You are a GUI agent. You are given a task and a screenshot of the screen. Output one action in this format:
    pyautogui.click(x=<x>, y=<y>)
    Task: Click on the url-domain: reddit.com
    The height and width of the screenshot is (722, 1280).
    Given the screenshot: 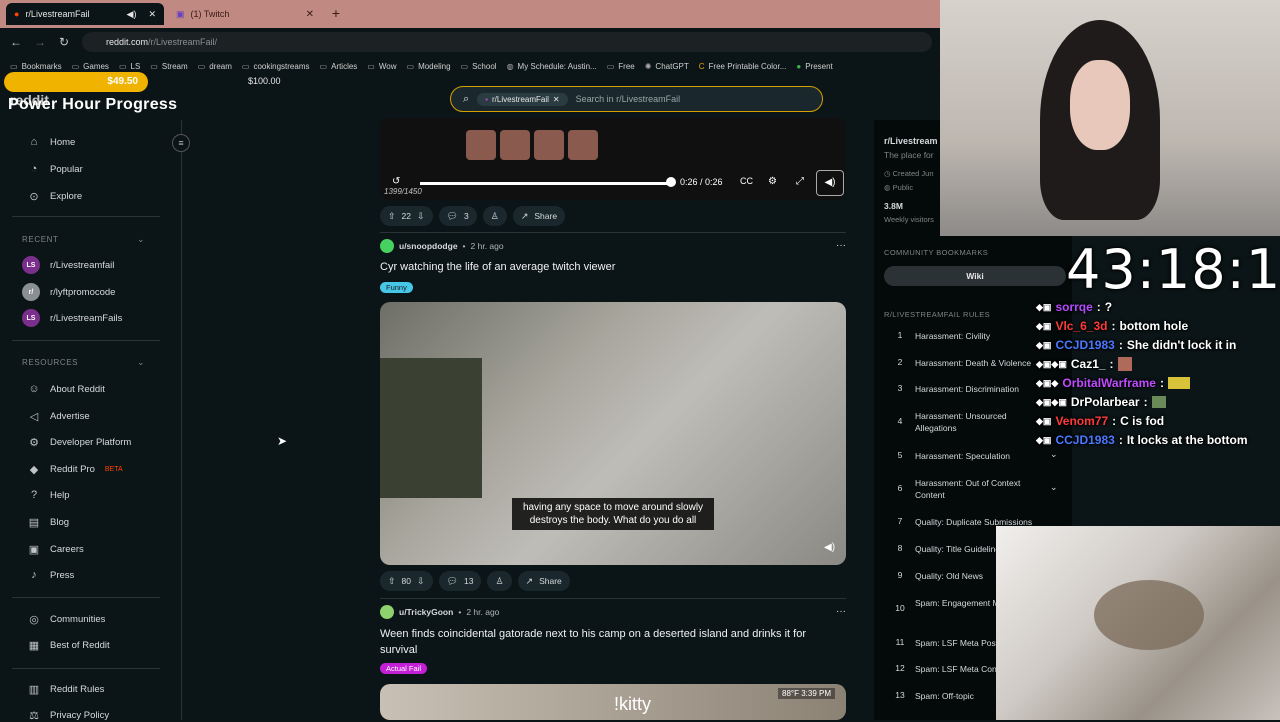 What is the action you would take?
    pyautogui.click(x=127, y=42)
    